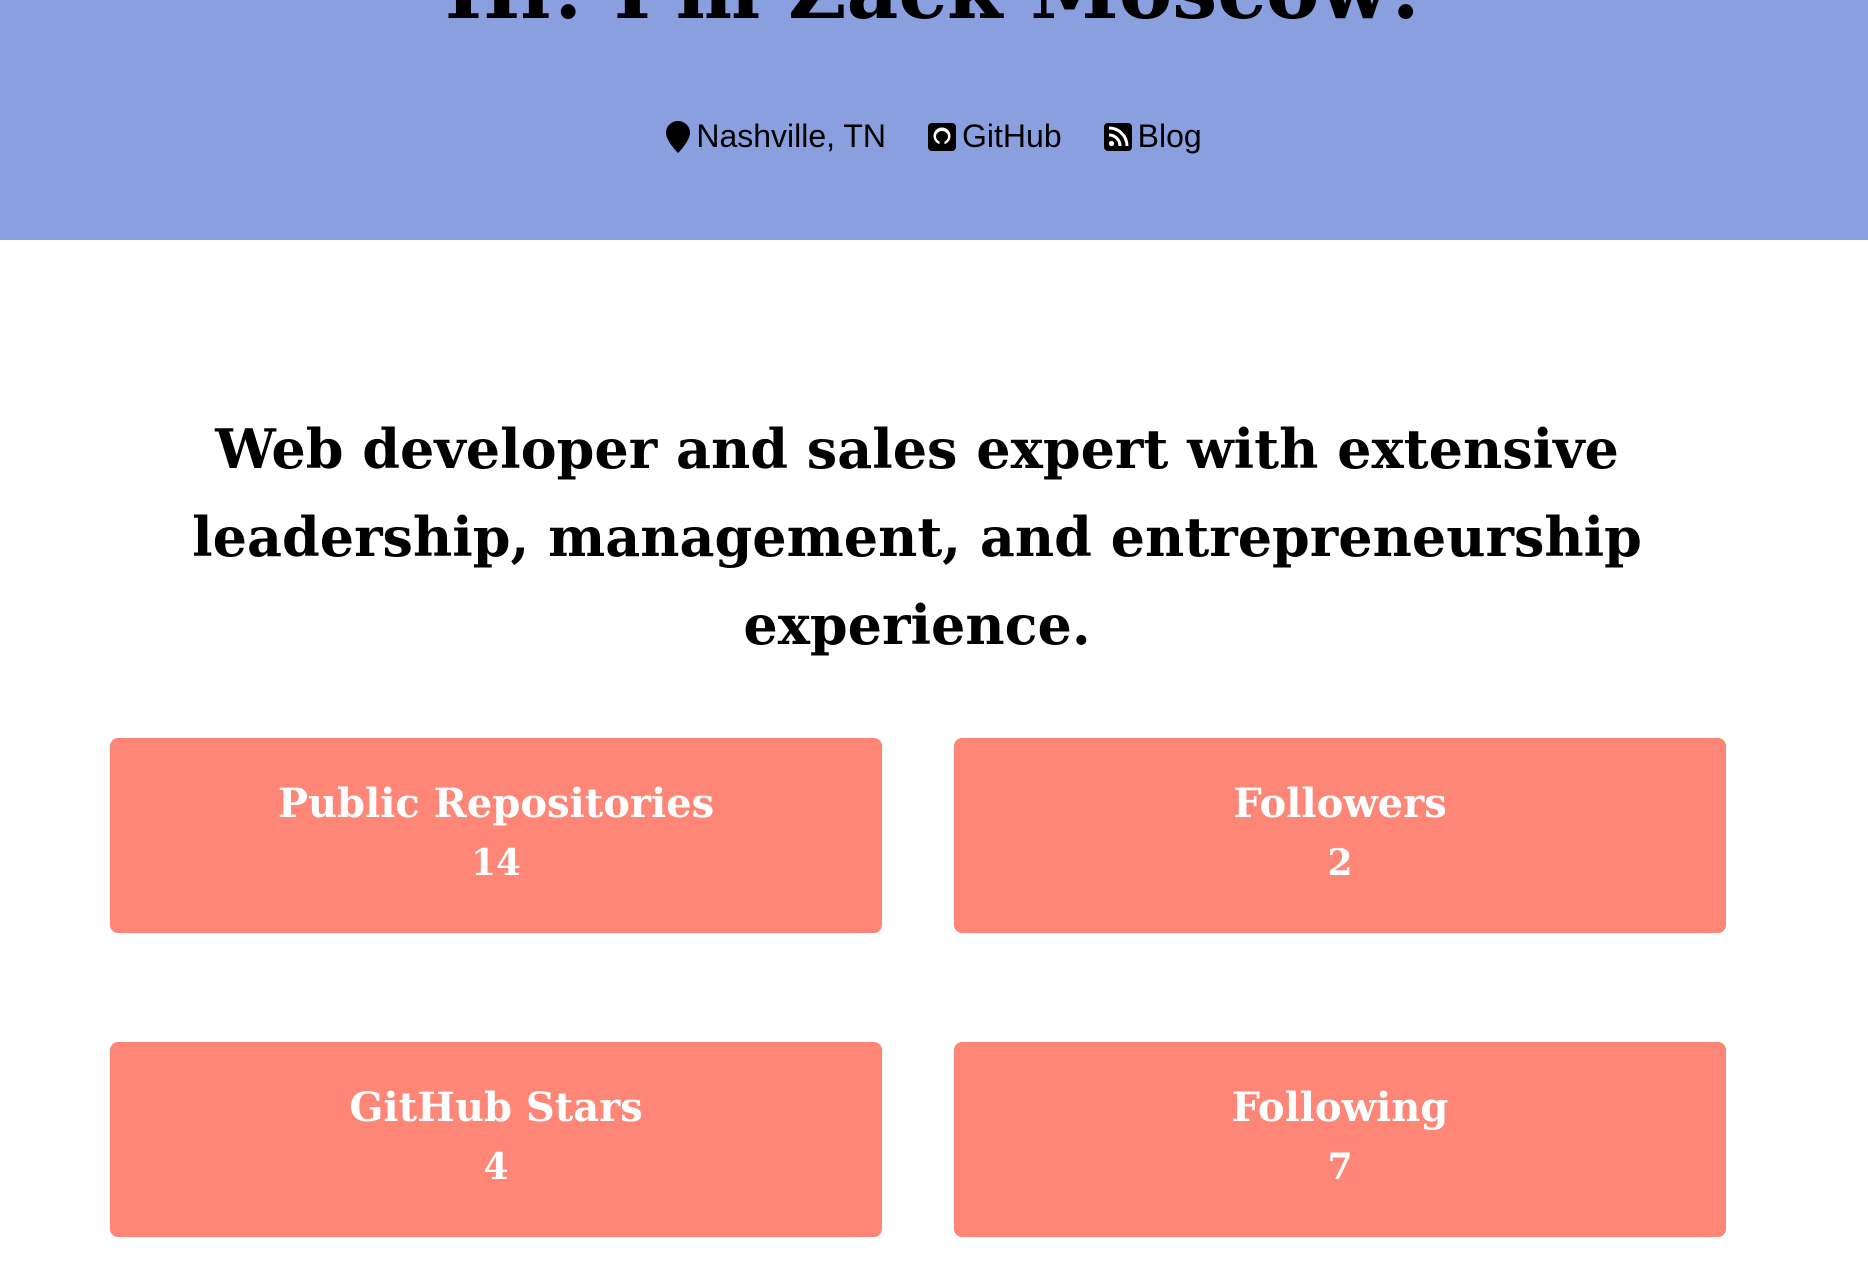  What do you see at coordinates (1340, 1167) in the screenshot?
I see `stat-value: 7` at bounding box center [1340, 1167].